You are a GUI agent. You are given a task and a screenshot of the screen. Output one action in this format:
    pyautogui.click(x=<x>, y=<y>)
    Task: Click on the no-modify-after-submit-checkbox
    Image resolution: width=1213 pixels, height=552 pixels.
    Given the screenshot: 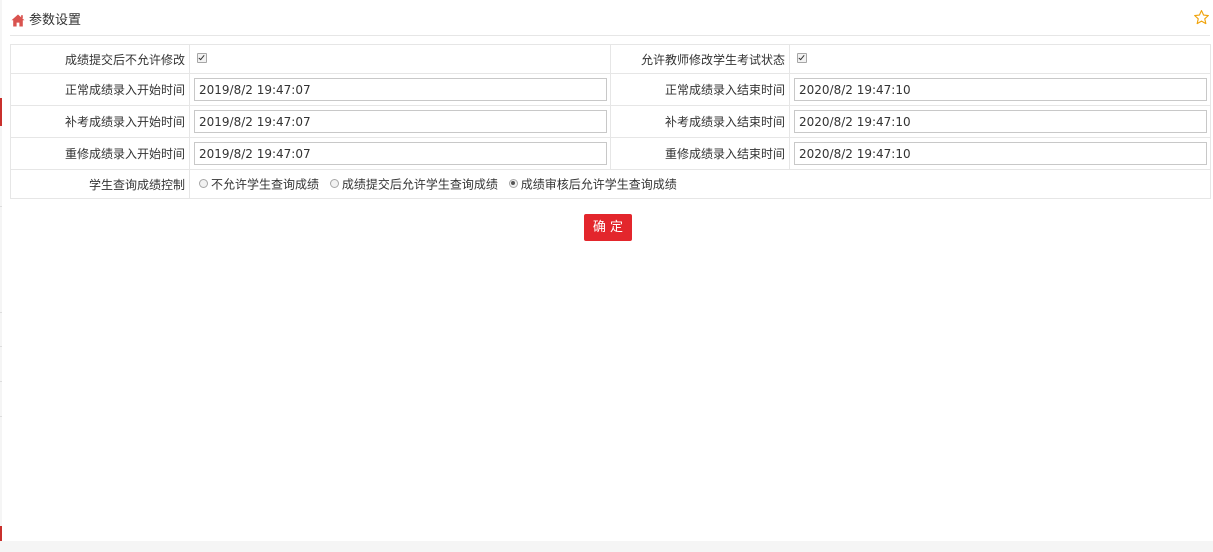 What is the action you would take?
    pyautogui.click(x=202, y=57)
    